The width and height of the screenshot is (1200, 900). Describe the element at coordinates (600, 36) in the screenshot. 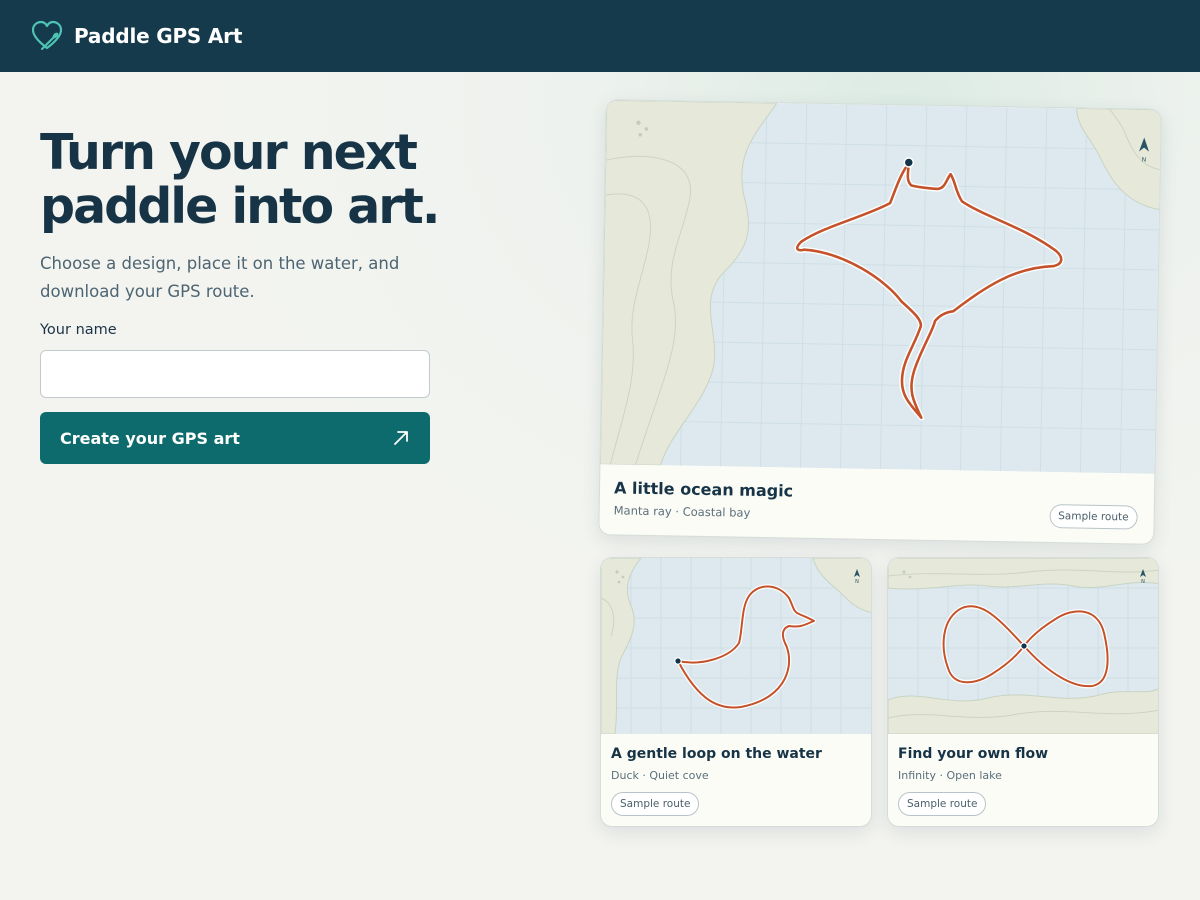

I see `top-bar: Paddle GPS Art` at that location.